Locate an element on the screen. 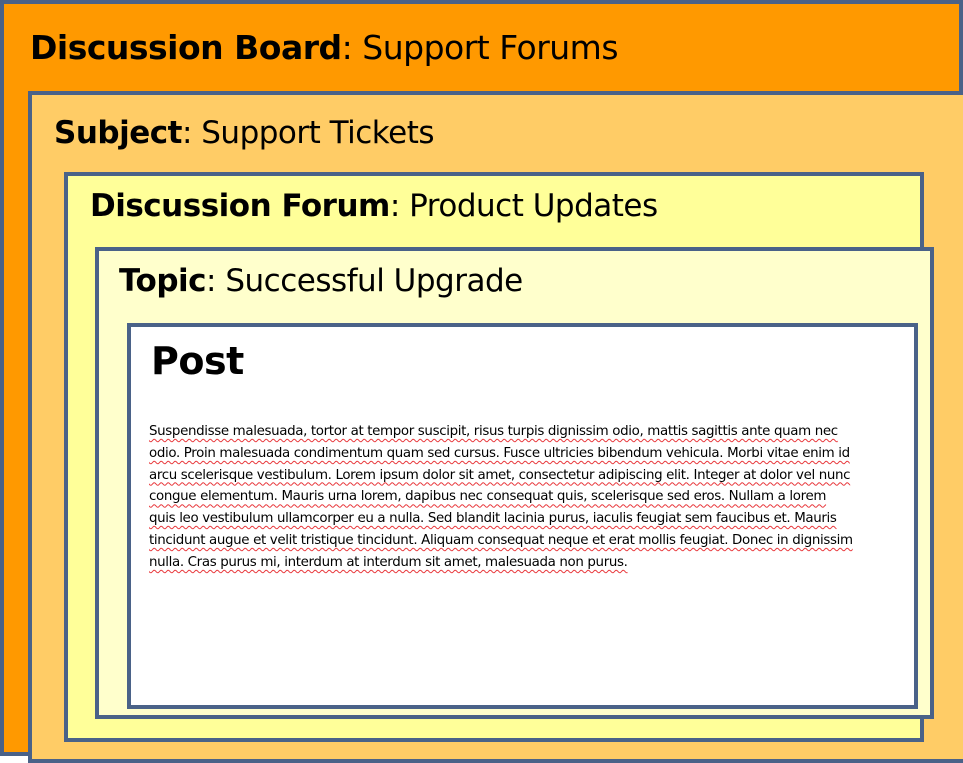 The image size is (963, 763). discussion-board-label: Discussion Board is located at coordinates (186, 47).